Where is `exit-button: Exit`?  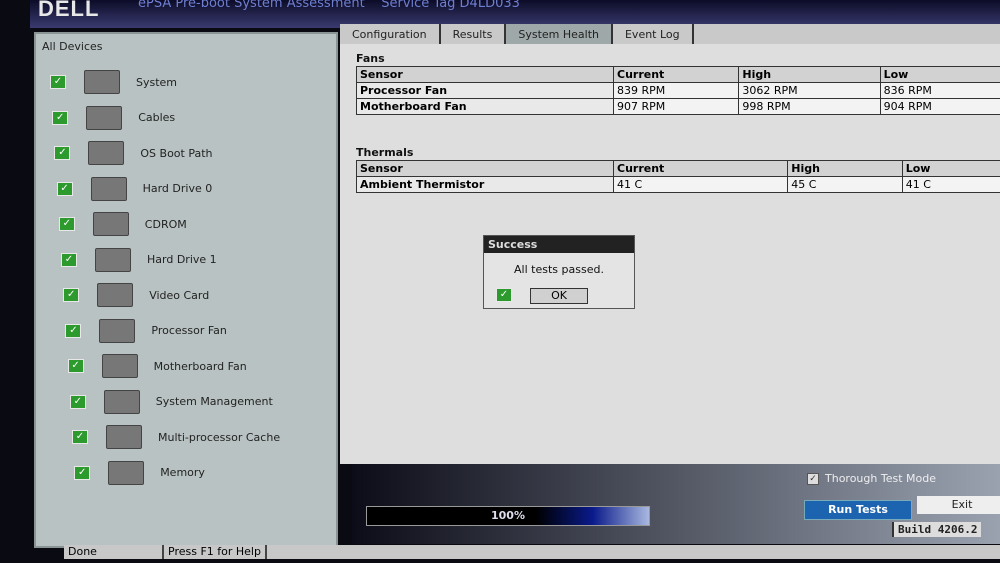 exit-button: Exit is located at coordinates (958, 505).